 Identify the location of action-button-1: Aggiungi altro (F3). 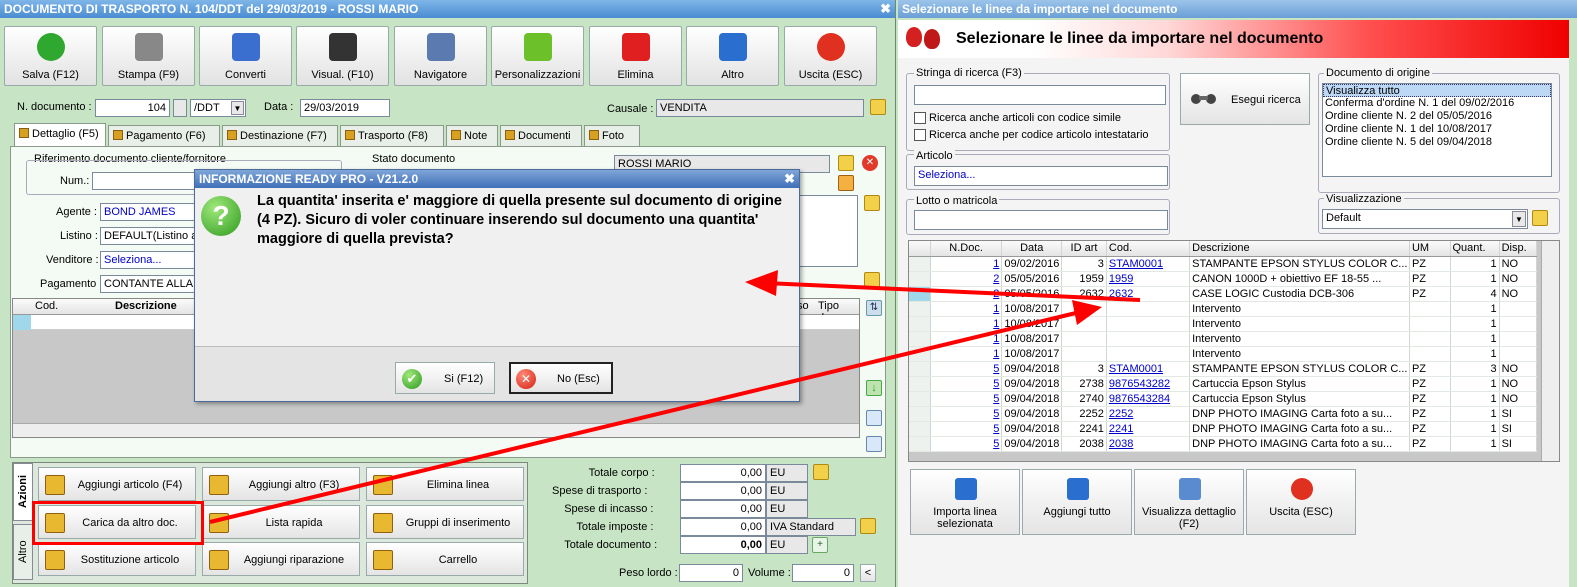
(281, 484).